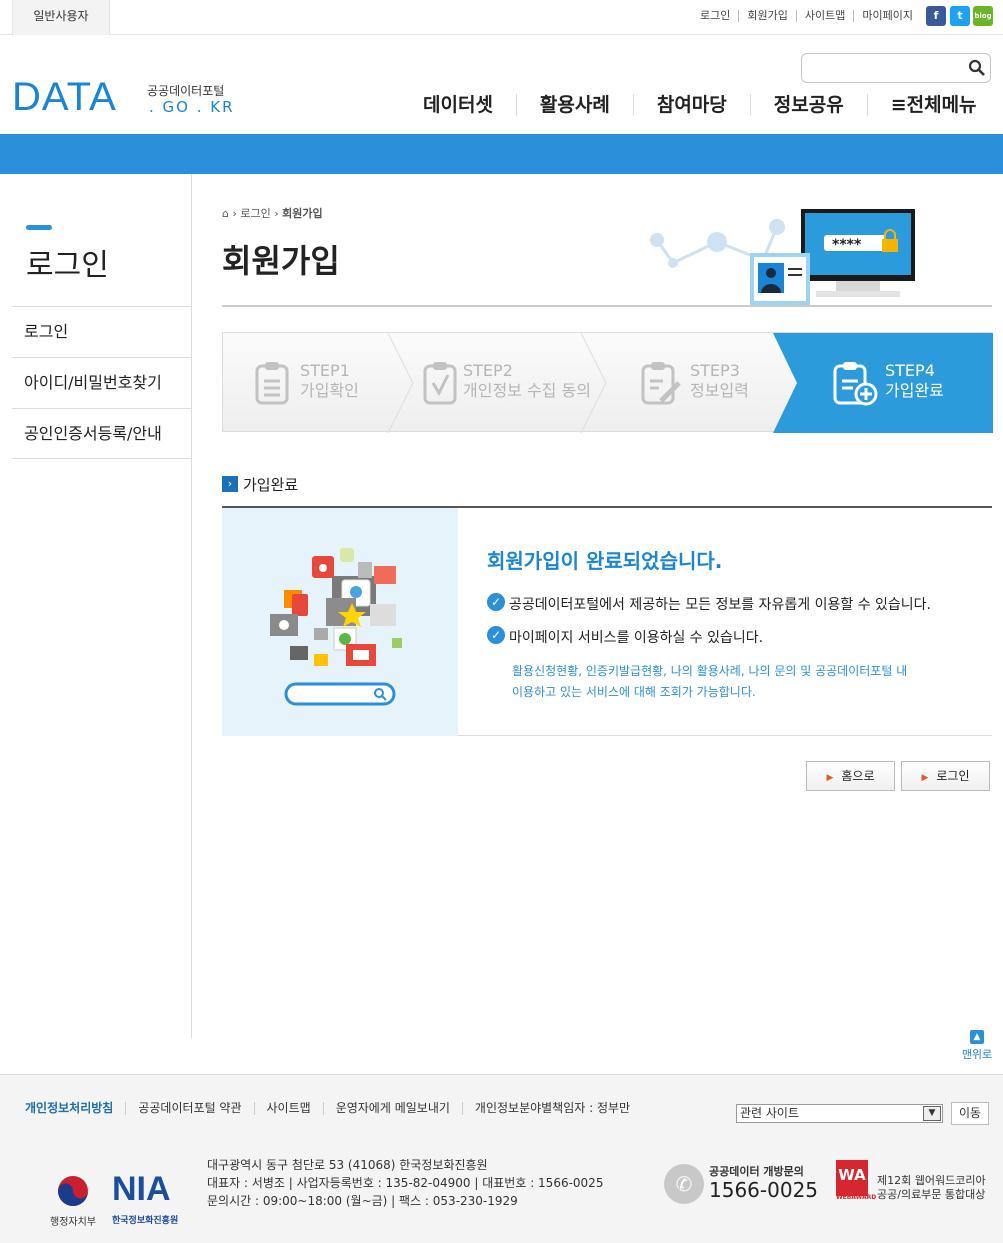 This screenshot has height=1243, width=1003. Describe the element at coordinates (501, 18) in the screenshot. I see `top-utility-bar: 일반사용자 로그인 회원가입 사이트맵 마이페이지 f t blog` at that location.